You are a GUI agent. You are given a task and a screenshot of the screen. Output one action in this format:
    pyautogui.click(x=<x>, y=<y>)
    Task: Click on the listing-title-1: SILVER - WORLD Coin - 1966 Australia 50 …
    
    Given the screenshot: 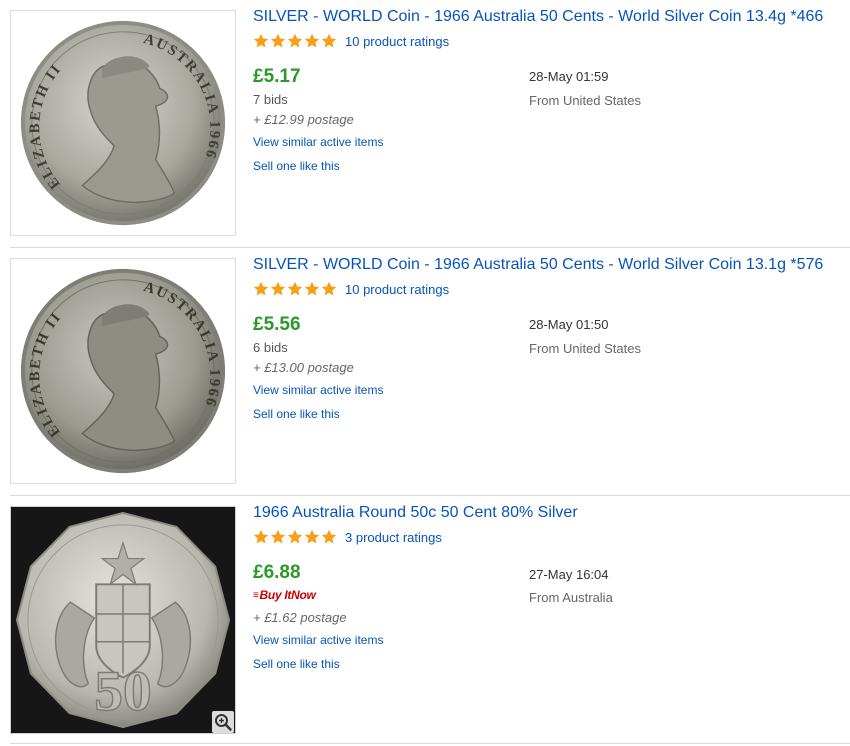 What is the action you would take?
    pyautogui.click(x=538, y=17)
    